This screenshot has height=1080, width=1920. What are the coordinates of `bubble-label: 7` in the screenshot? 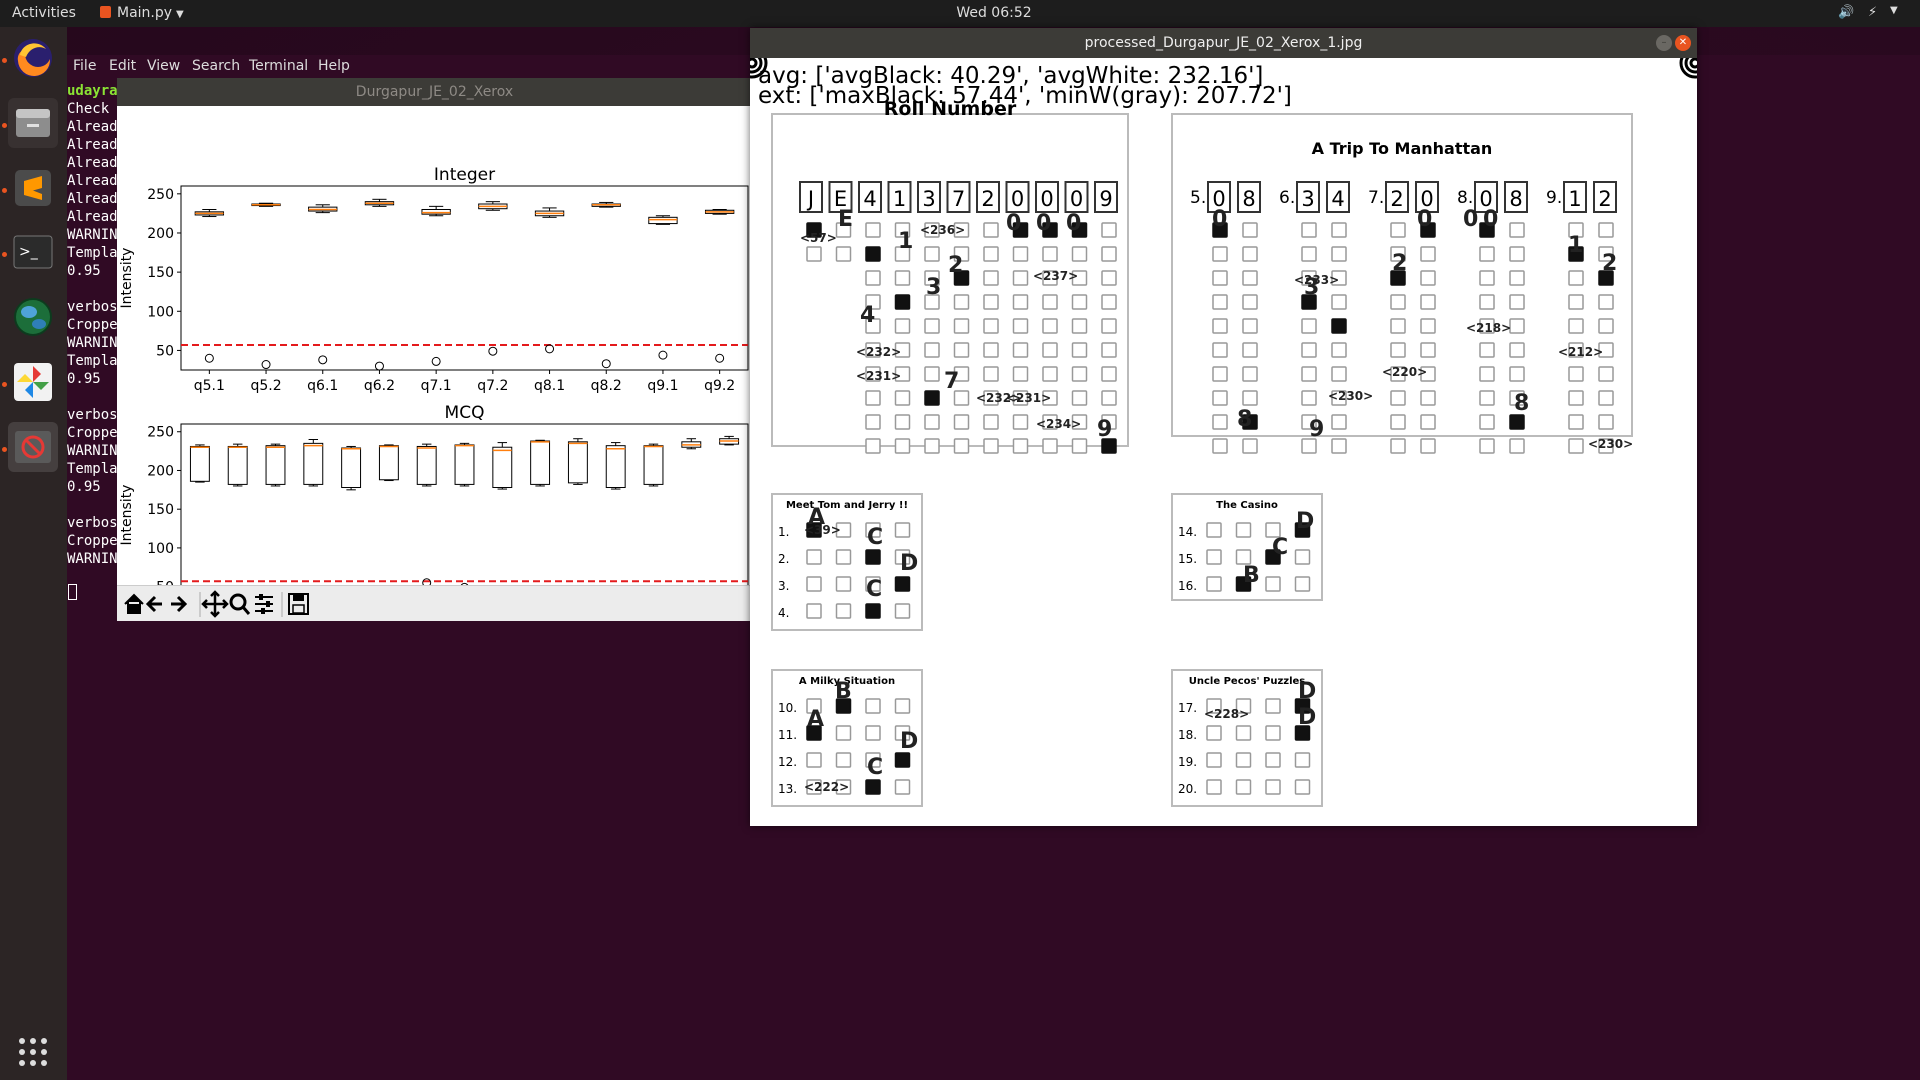 It's located at (951, 381).